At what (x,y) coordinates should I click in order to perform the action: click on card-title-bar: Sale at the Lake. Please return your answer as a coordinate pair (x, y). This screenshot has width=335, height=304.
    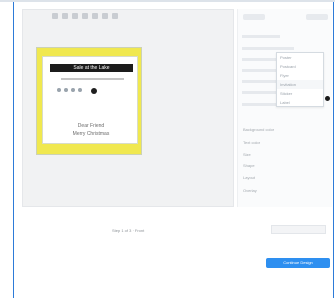
    Looking at the image, I should click on (91, 68).